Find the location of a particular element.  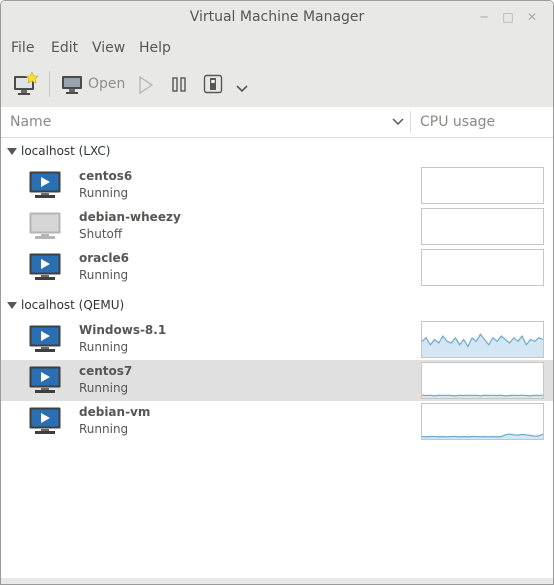

pause-button is located at coordinates (179, 87).